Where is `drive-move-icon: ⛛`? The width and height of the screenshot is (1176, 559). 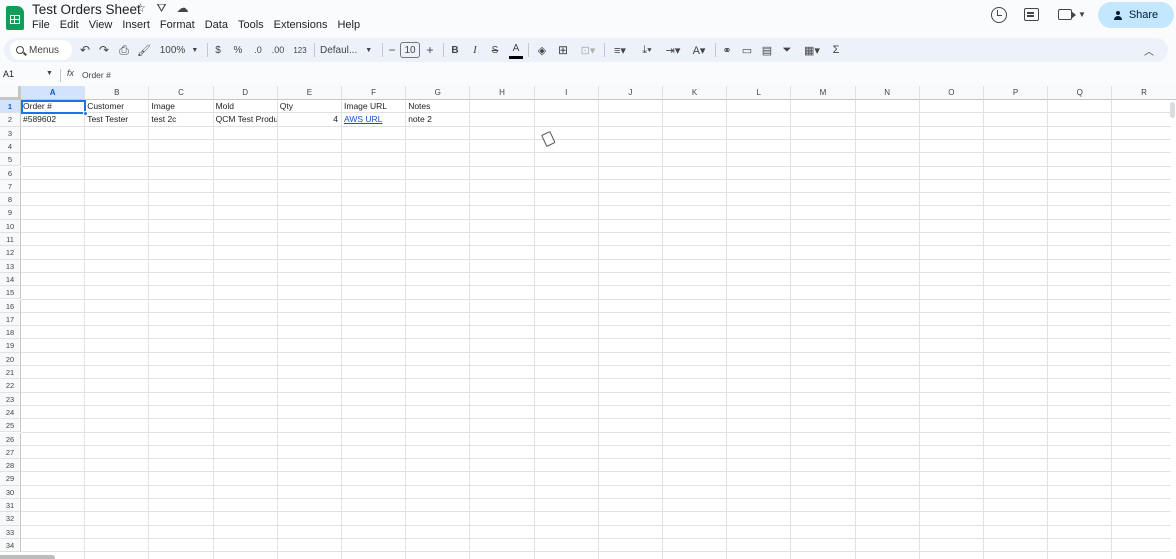 drive-move-icon: ⛛ is located at coordinates (161, 8).